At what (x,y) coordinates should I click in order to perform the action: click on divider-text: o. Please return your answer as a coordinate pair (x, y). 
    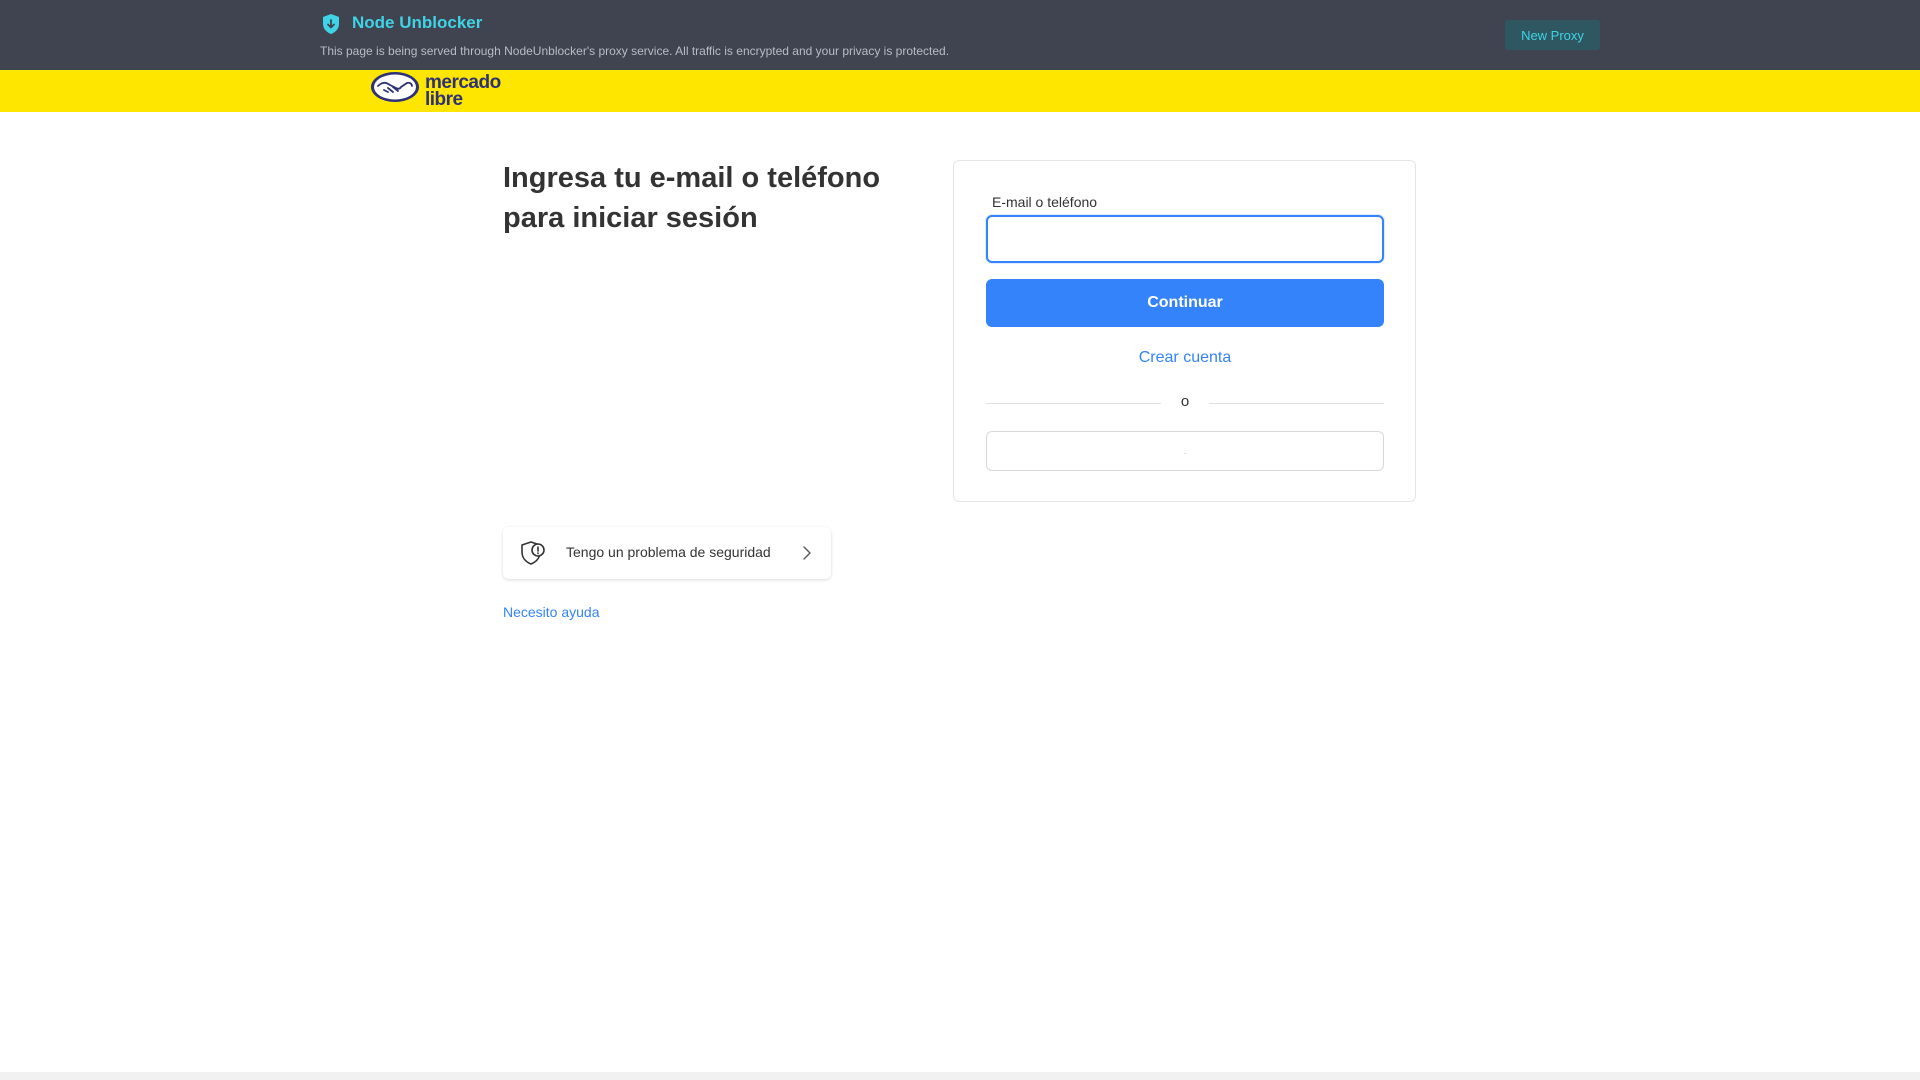
    Looking at the image, I should click on (1185, 401).